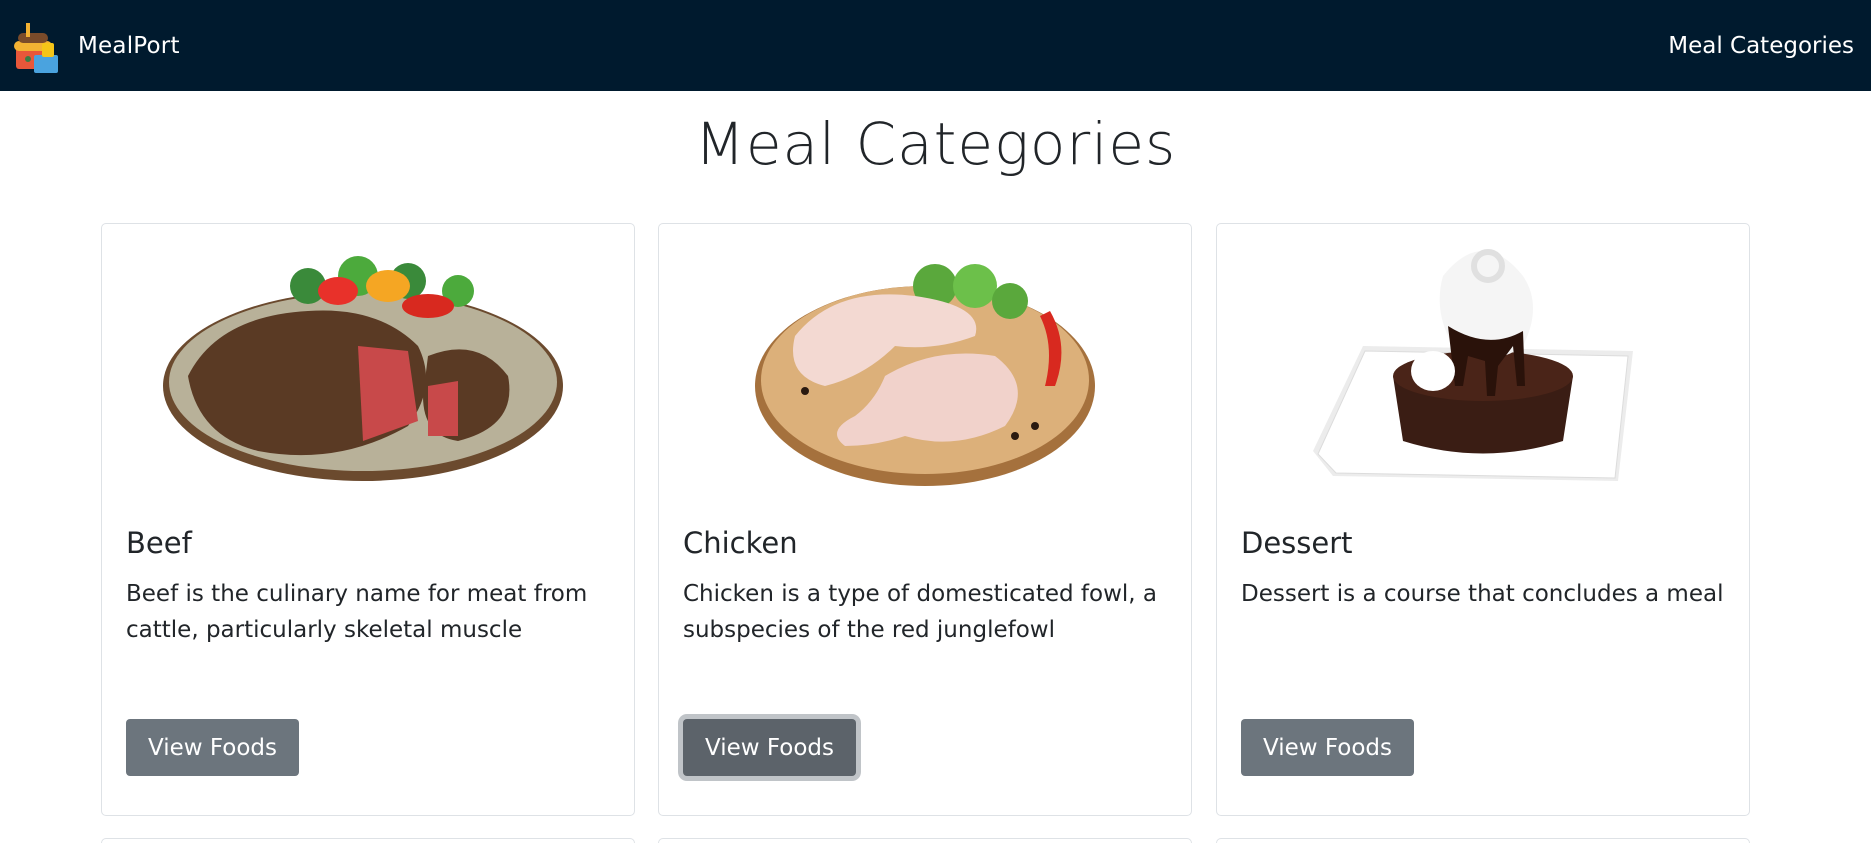  I want to click on card-title: Dessert, so click(1297, 543).